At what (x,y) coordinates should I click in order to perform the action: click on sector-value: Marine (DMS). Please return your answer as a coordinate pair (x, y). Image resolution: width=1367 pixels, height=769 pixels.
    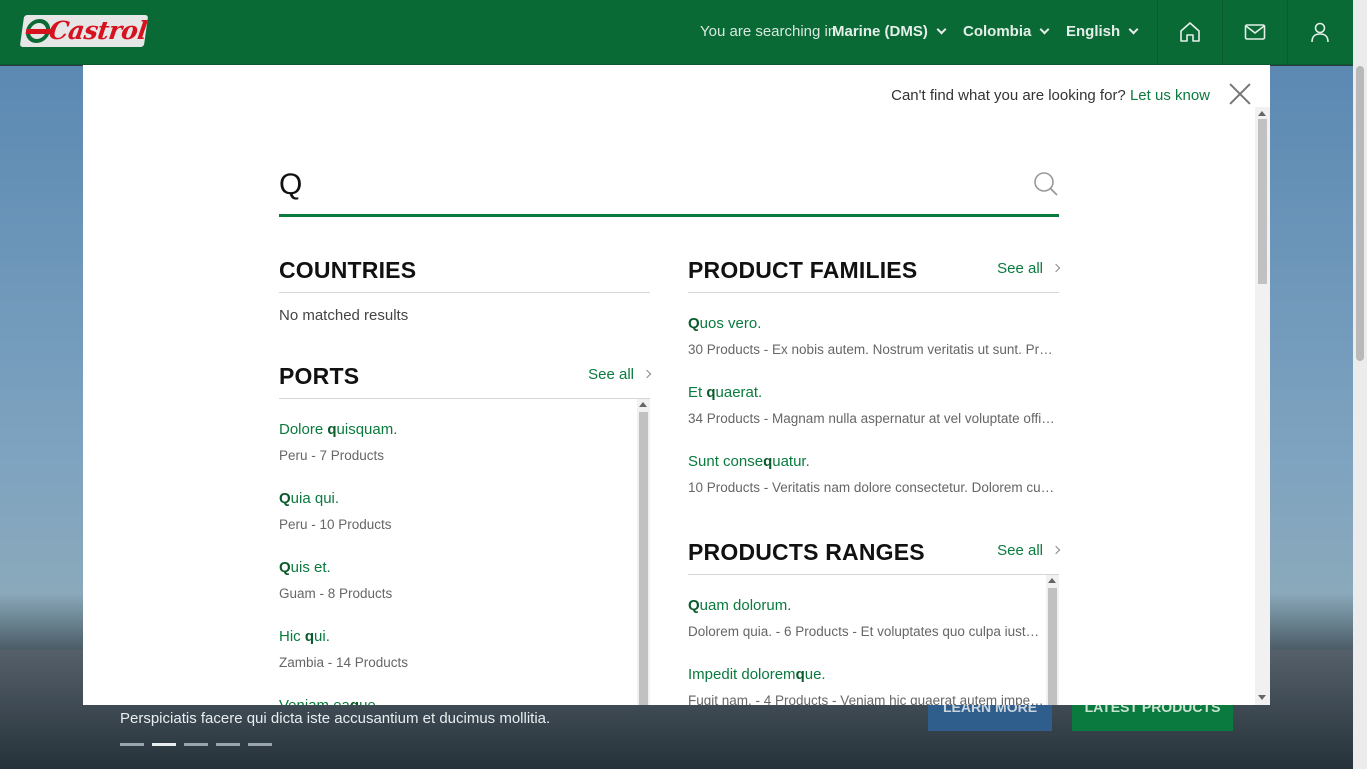
    Looking at the image, I should click on (880, 31).